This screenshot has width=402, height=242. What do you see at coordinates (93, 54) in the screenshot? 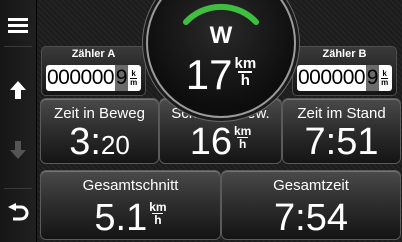
I see `trip-counter-a-title: Zähler A` at bounding box center [93, 54].